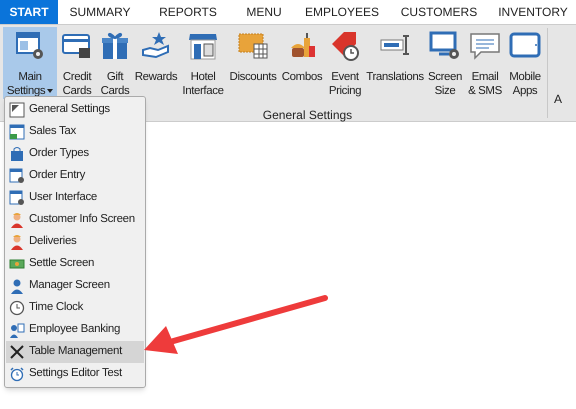 Image resolution: width=576 pixels, height=409 pixels. Describe the element at coordinates (75, 220) in the screenshot. I see `menu-item: Customer Info Screen` at that location.